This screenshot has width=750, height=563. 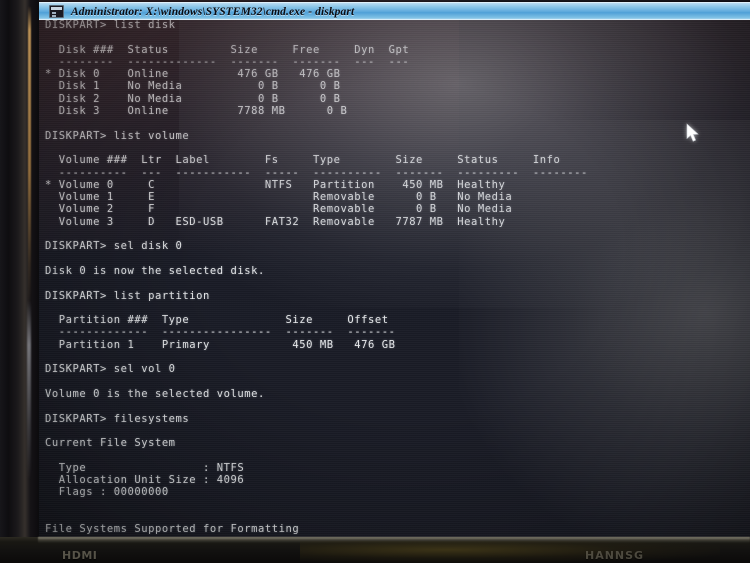 What do you see at coordinates (29, 390) in the screenshot?
I see `bezel-highlight-cool` at bounding box center [29, 390].